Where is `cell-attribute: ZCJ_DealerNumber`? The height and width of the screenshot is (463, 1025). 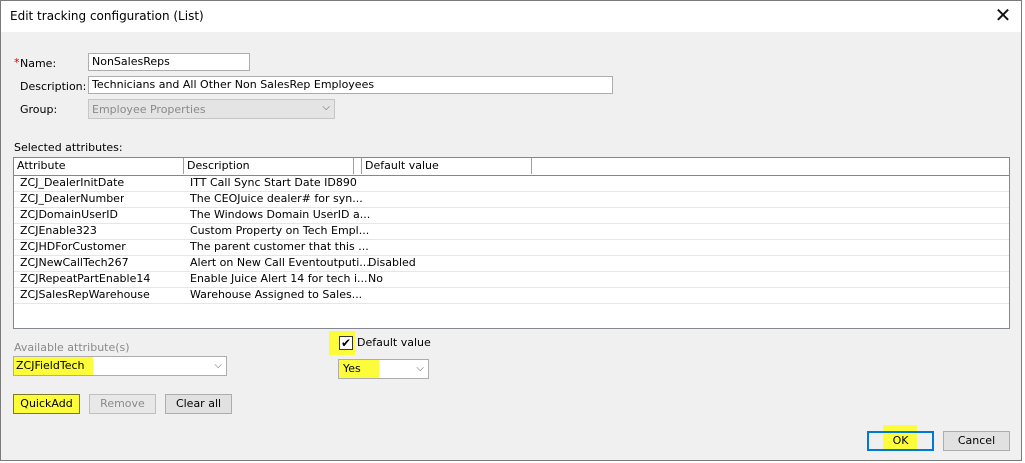
cell-attribute: ZCJ_DealerNumber is located at coordinates (72, 198).